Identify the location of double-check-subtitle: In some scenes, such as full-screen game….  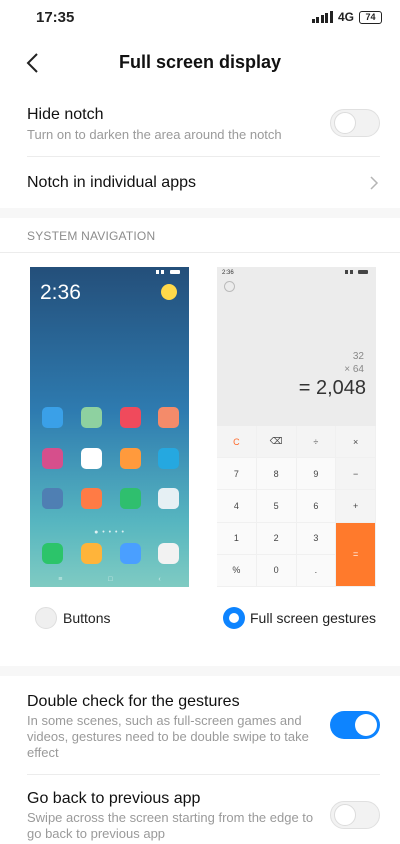
(168, 736).